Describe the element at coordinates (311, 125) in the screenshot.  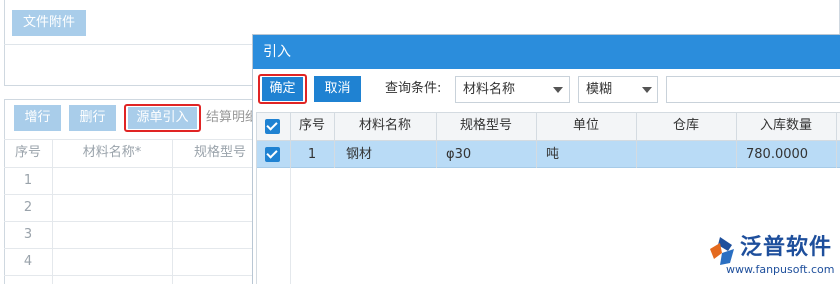
I see `header-index: 序号` at that location.